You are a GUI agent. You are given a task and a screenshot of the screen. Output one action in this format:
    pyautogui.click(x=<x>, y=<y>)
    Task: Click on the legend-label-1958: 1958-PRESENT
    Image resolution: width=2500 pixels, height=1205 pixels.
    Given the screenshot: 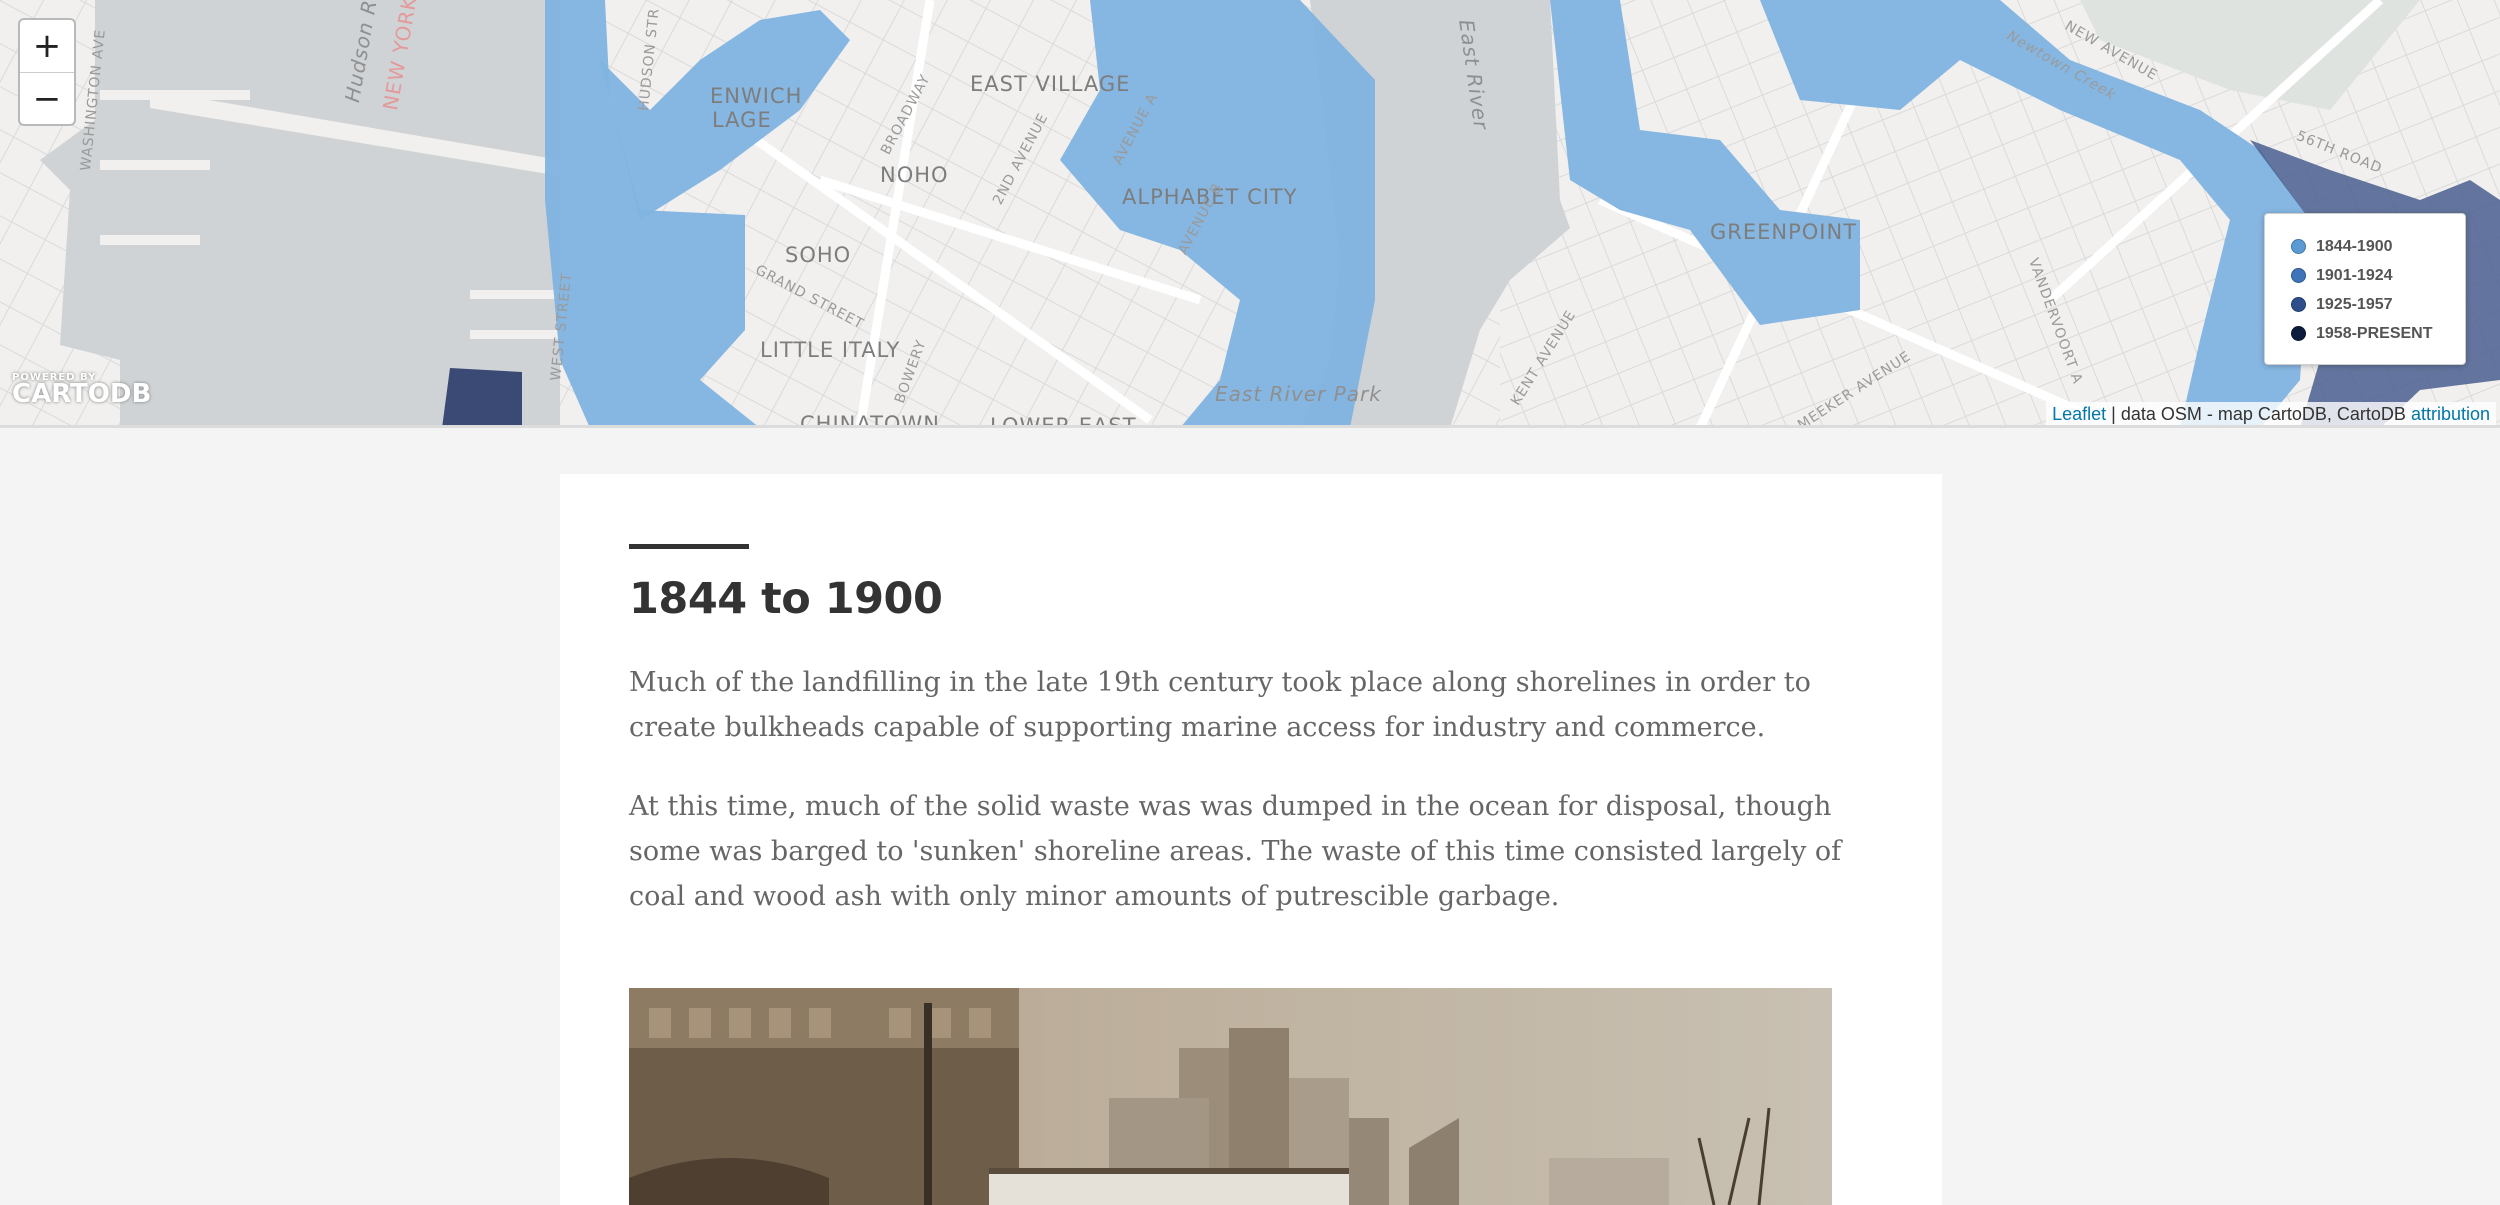 What is the action you would take?
    pyautogui.click(x=2374, y=333)
    